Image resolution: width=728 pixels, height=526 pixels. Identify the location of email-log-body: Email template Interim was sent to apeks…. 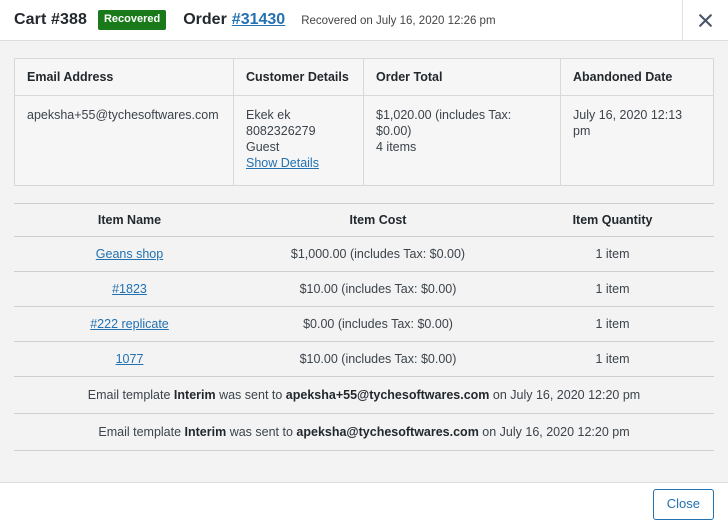
(364, 414).